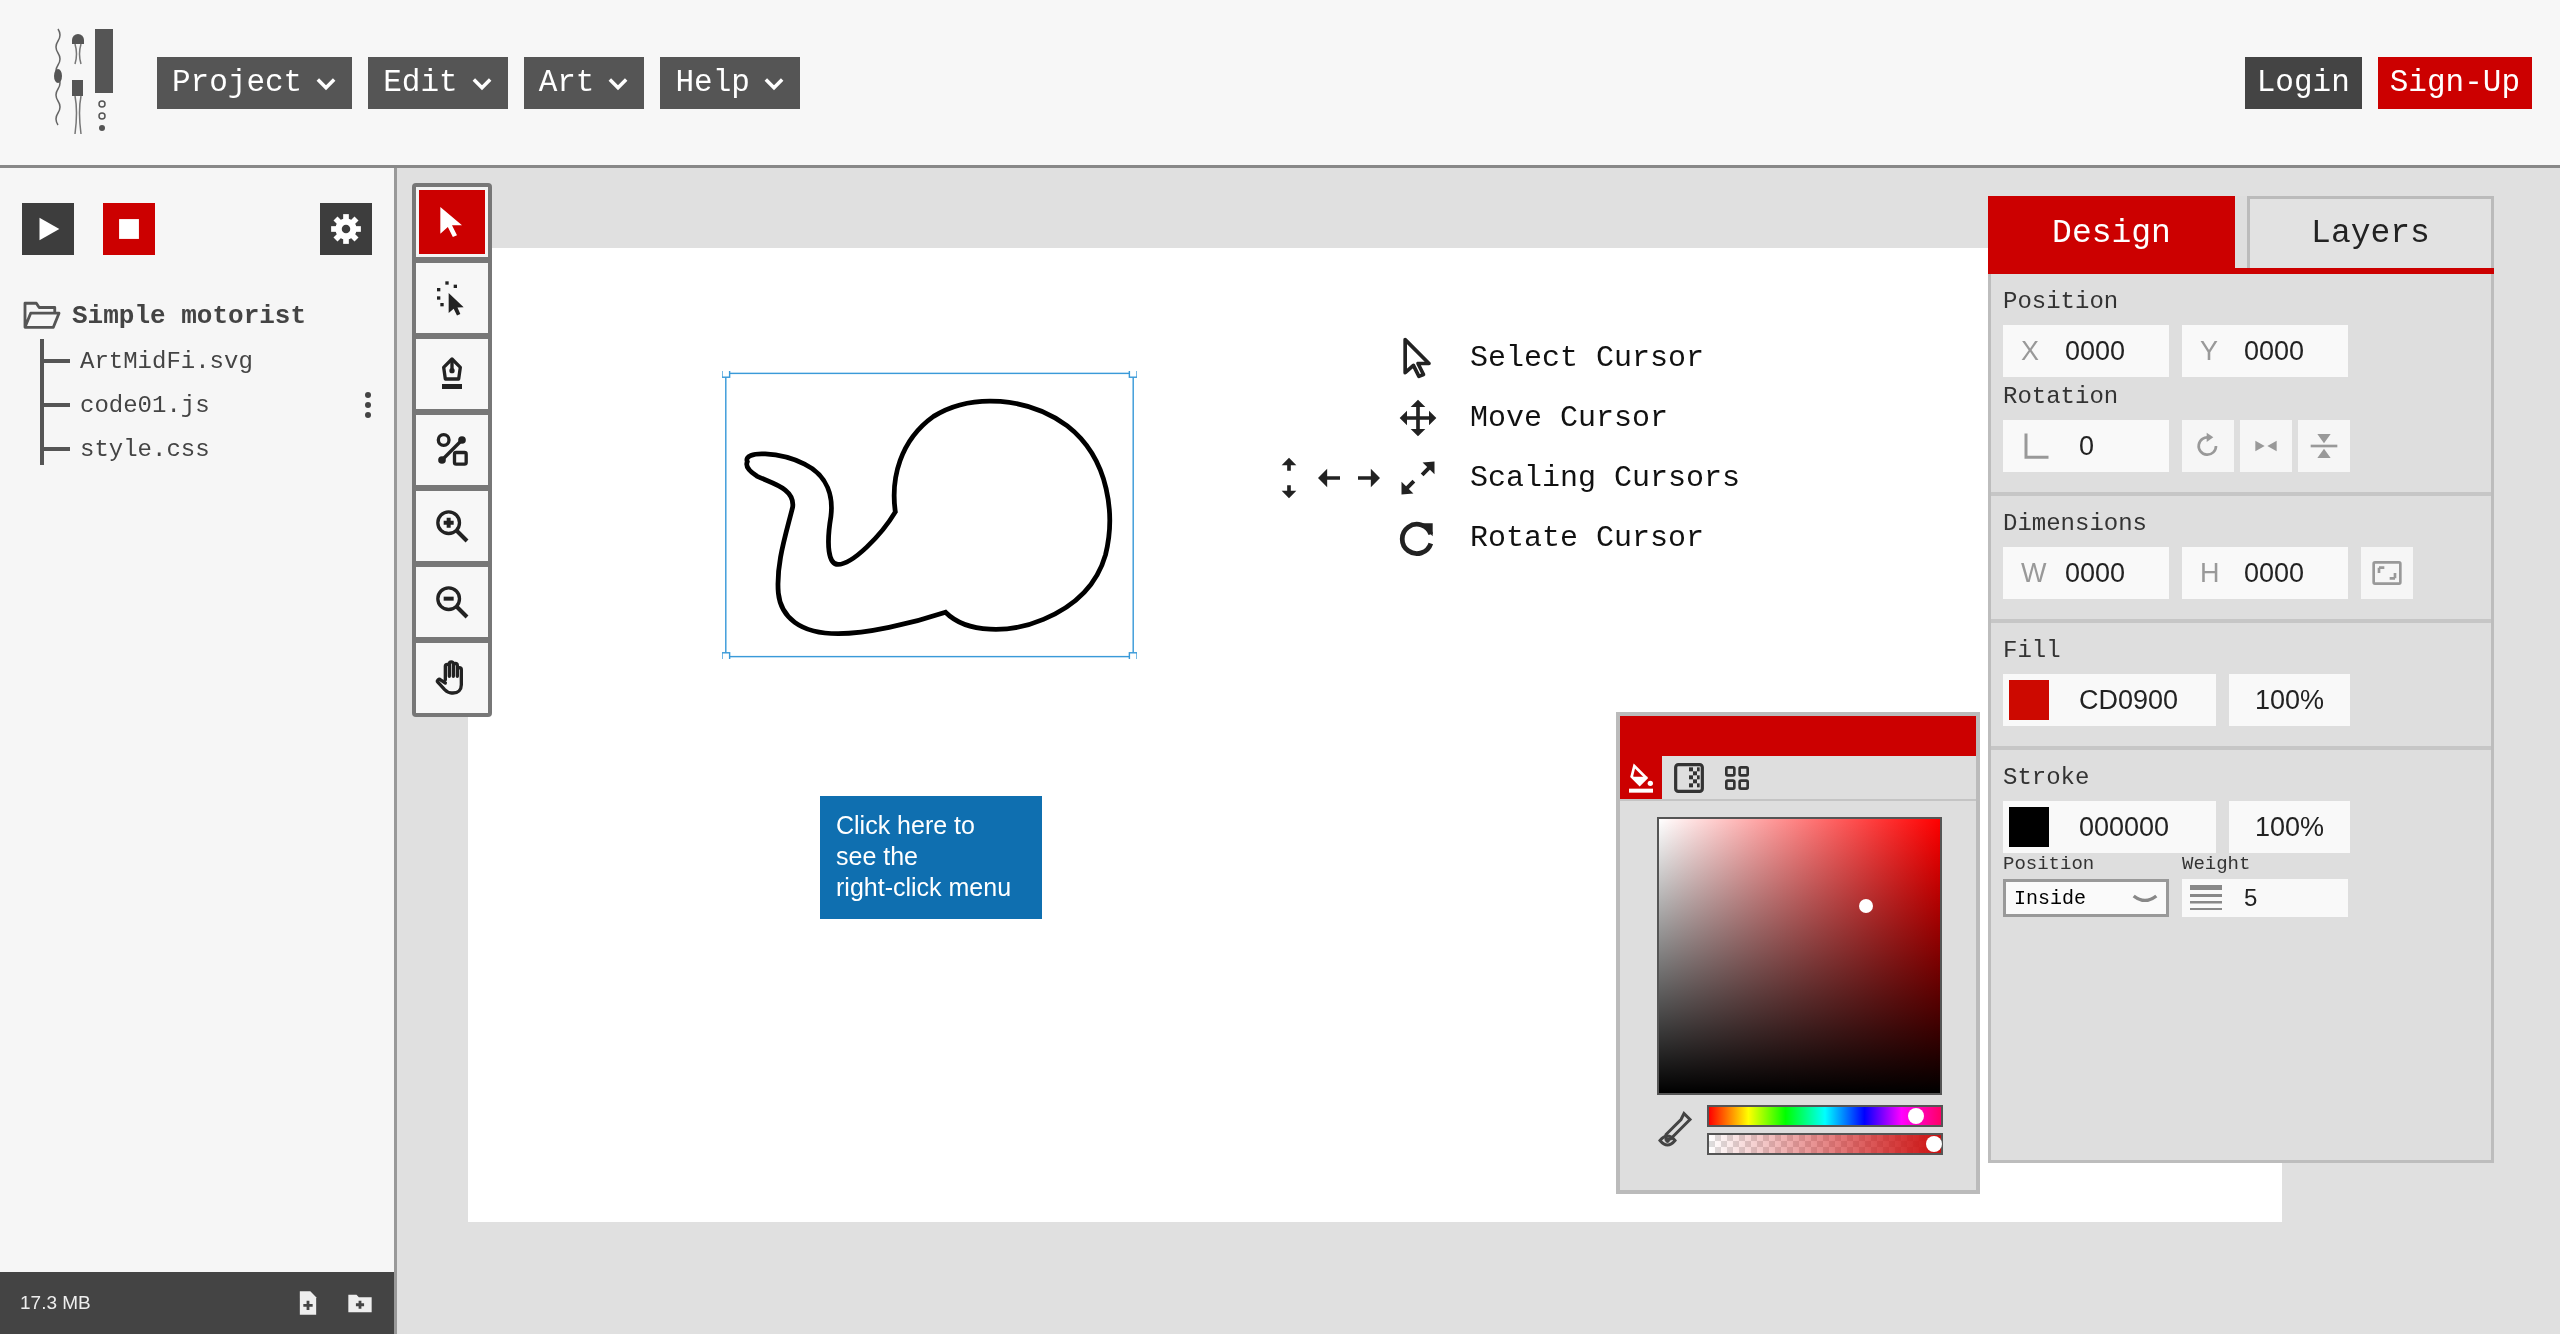 This screenshot has height=1334, width=2560. What do you see at coordinates (2303, 82) in the screenshot?
I see `login-button: Login` at bounding box center [2303, 82].